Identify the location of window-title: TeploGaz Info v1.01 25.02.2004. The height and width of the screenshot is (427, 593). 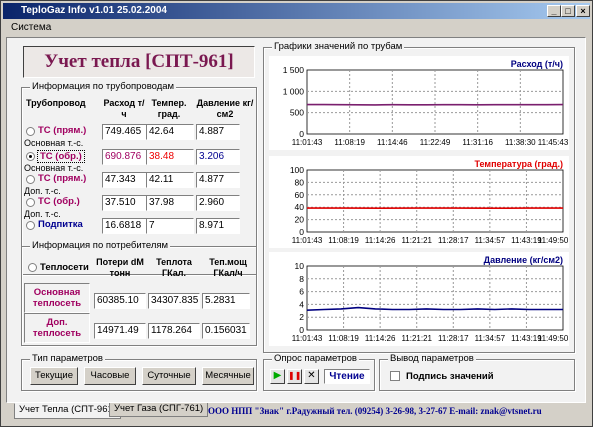
(94, 10).